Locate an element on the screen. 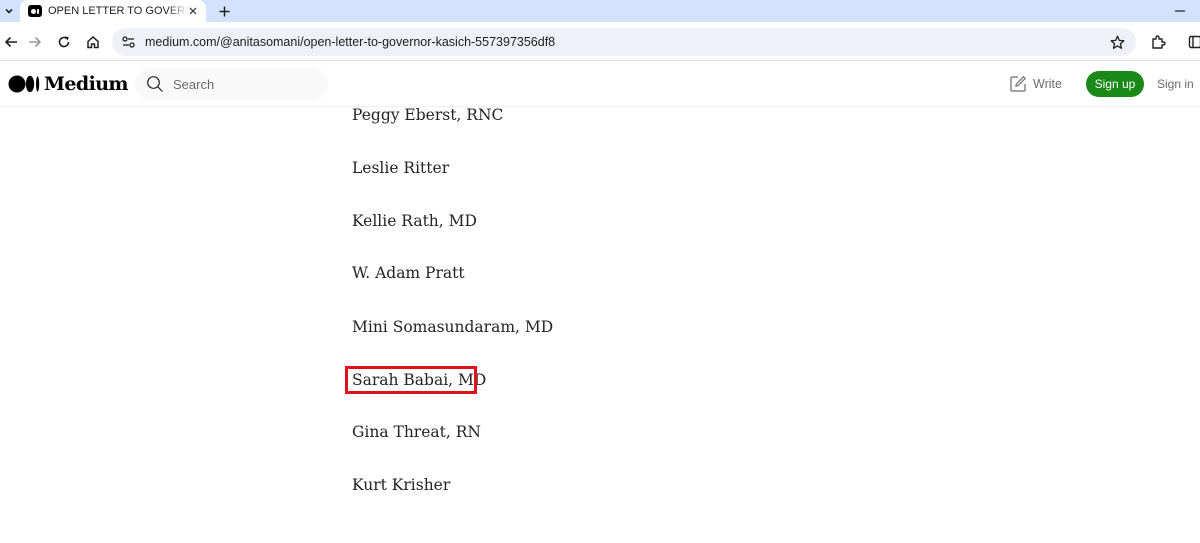 The image size is (1200, 543). side-panel-icon is located at coordinates (1194, 42).